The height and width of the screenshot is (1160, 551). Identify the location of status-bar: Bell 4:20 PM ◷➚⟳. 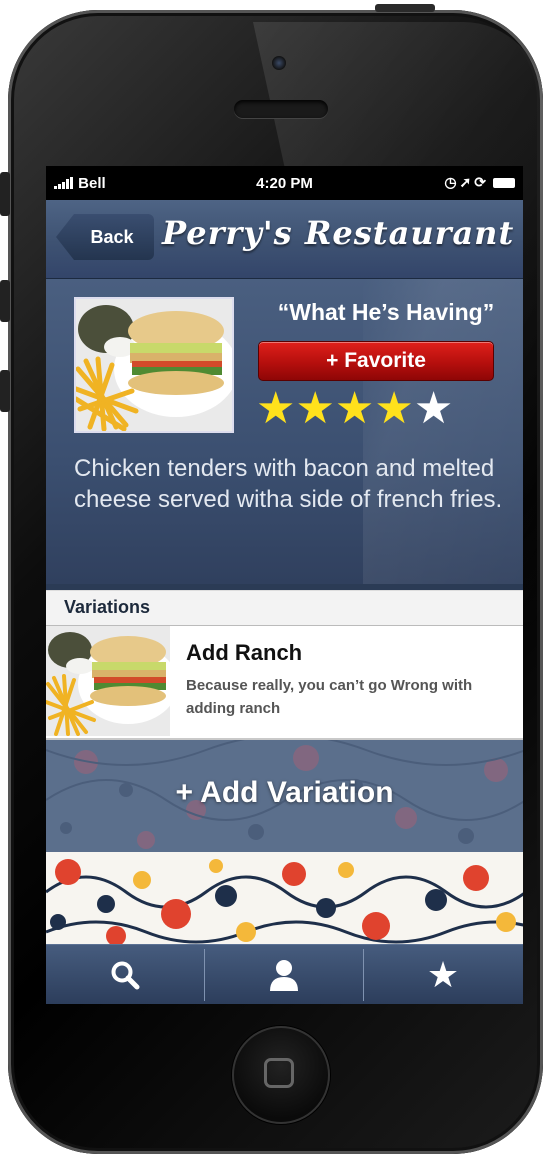
(284, 183).